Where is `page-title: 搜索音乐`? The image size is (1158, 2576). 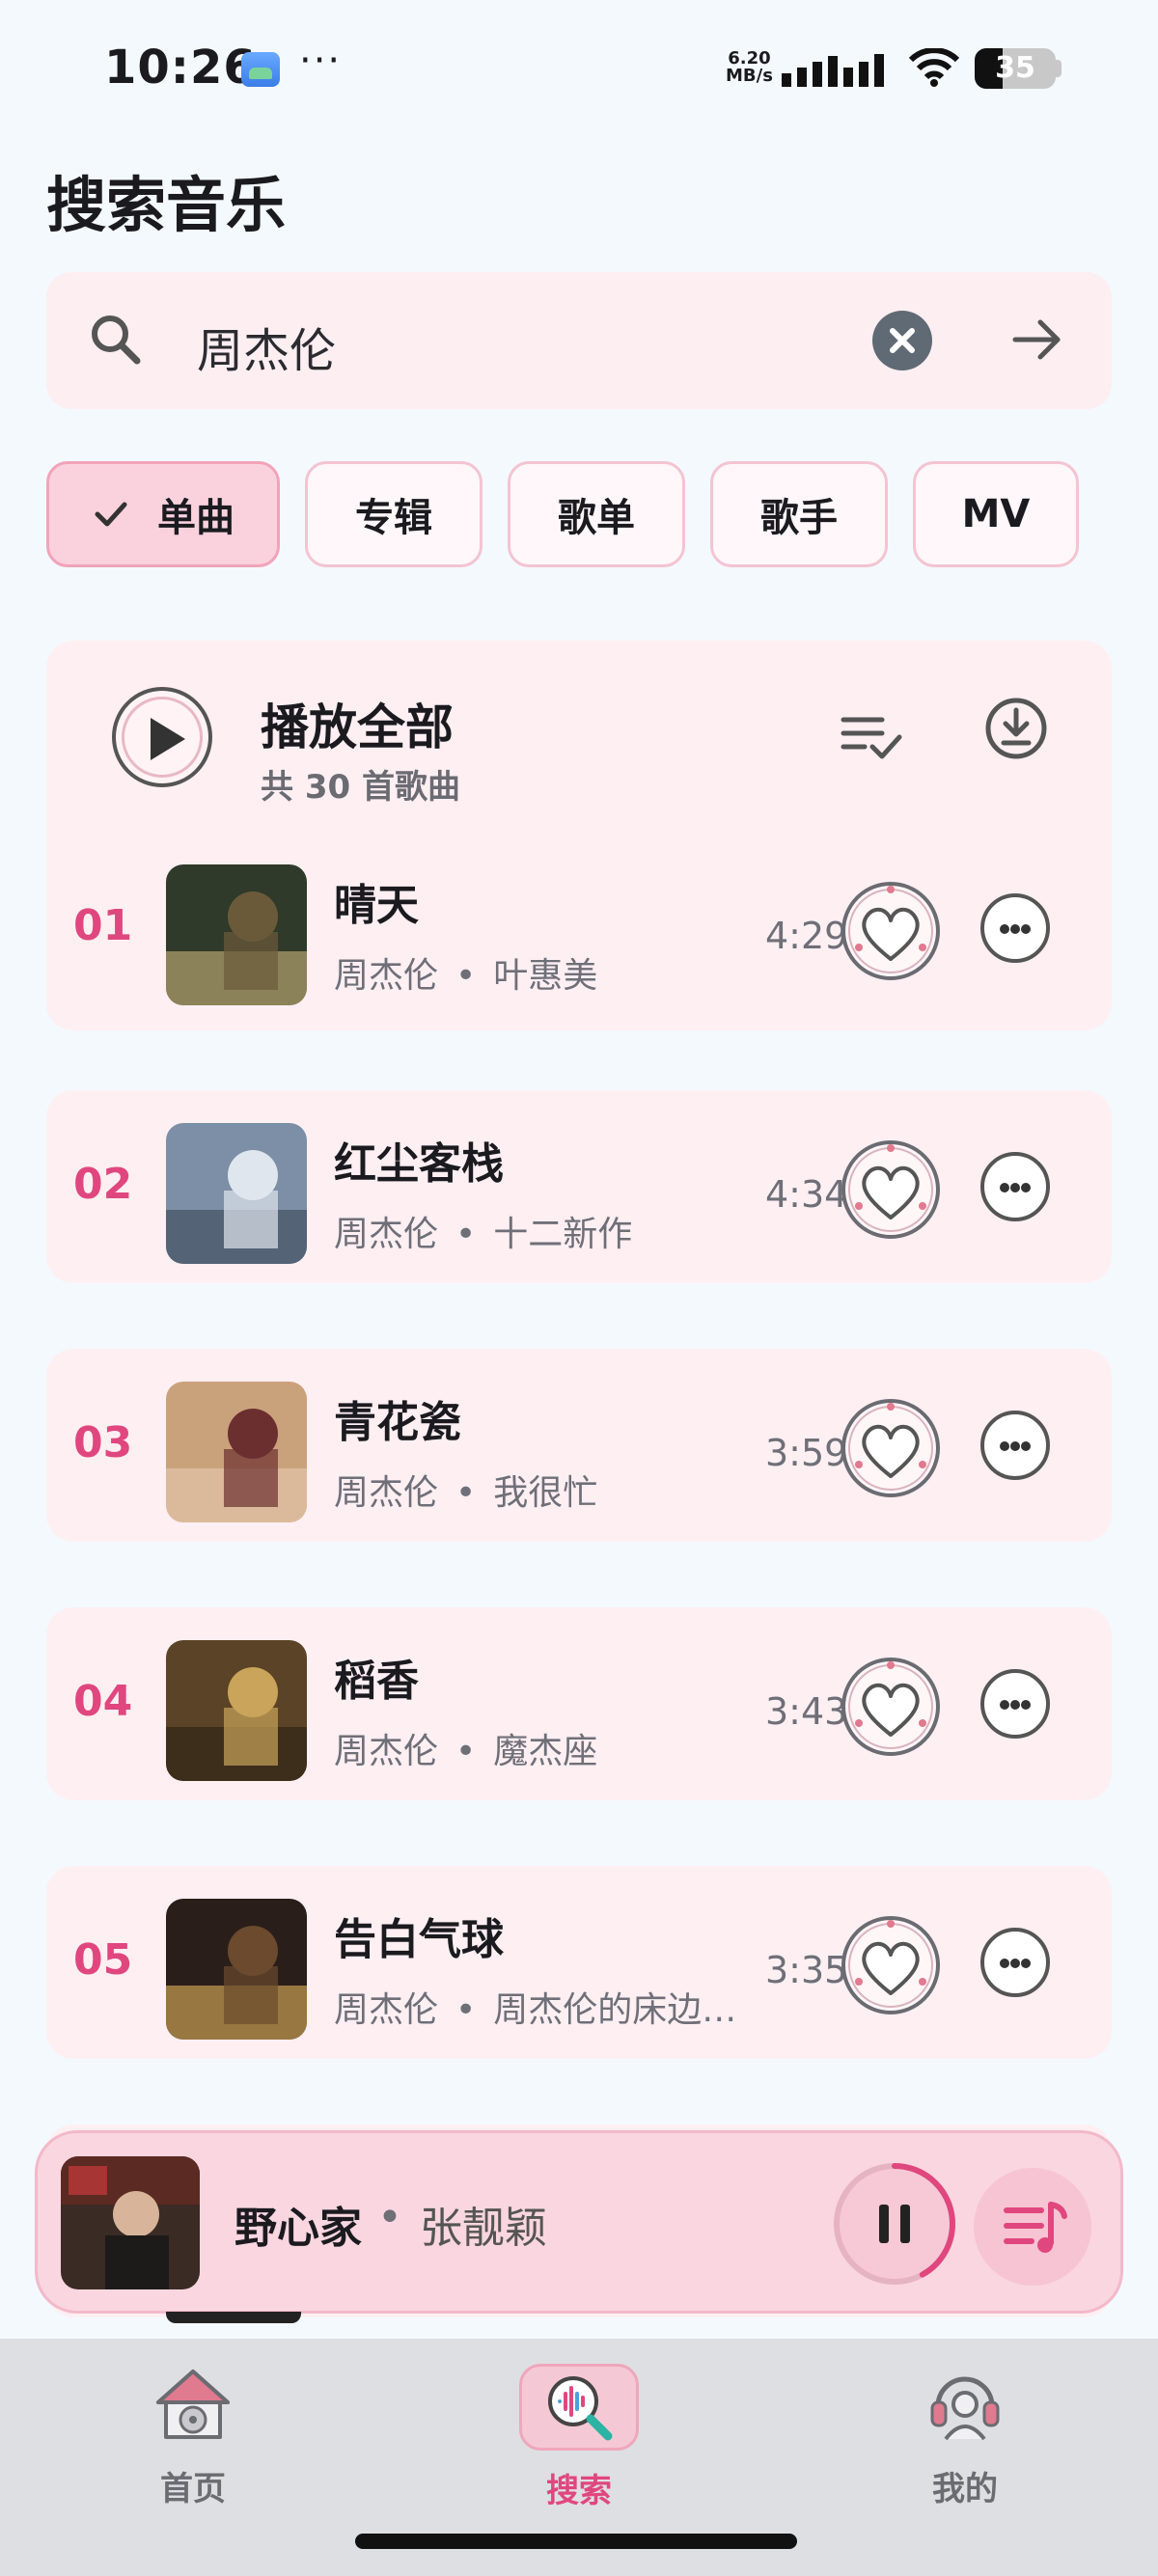 page-title: 搜索音乐 is located at coordinates (166, 205).